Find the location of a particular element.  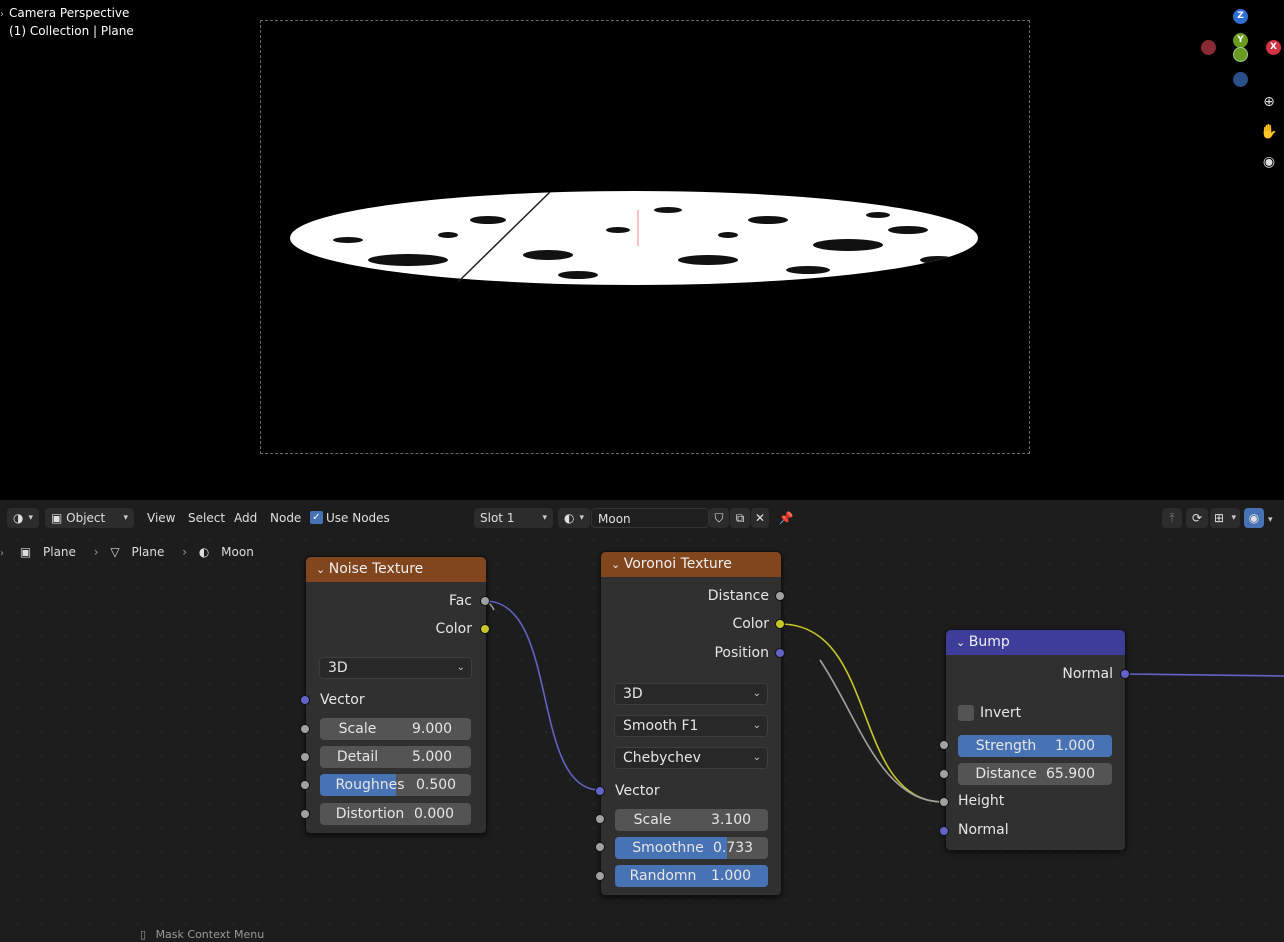

socket-distortion-in is located at coordinates (305, 814).